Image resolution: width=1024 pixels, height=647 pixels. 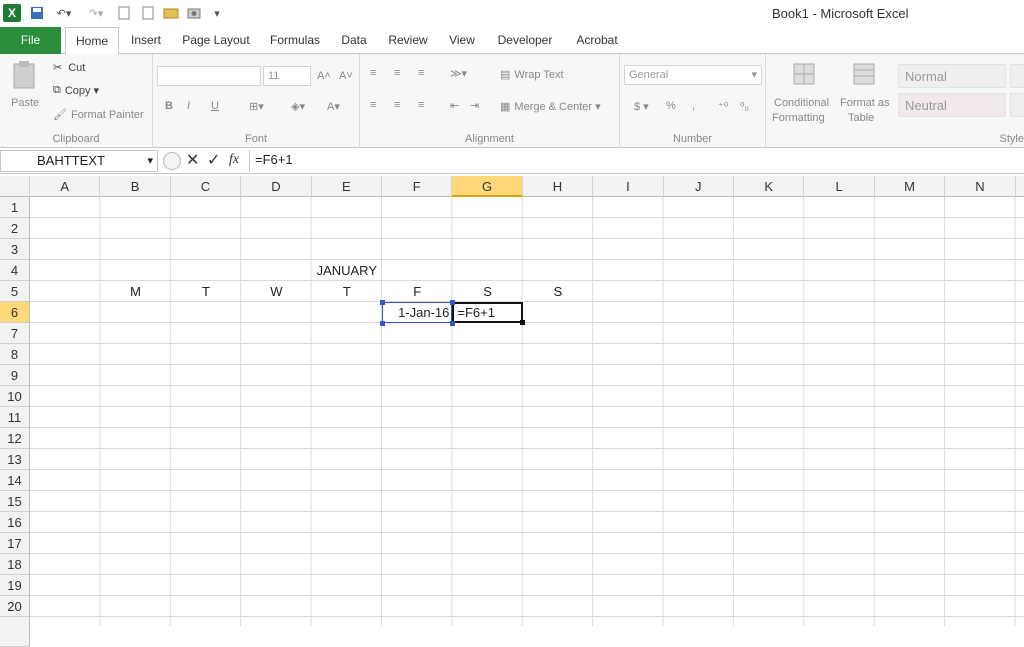 What do you see at coordinates (169, 106) in the screenshot?
I see `bold-button: B` at bounding box center [169, 106].